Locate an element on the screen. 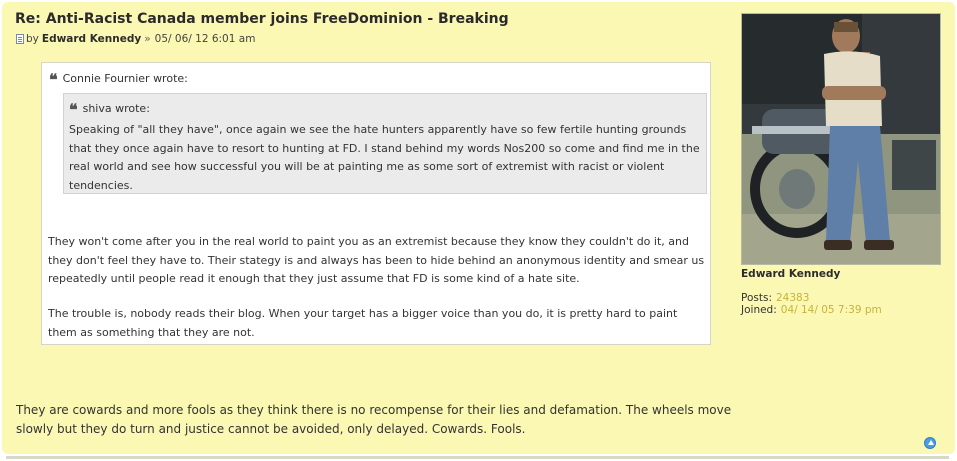  profile-username: Edward Kennedy is located at coordinates (790, 274).